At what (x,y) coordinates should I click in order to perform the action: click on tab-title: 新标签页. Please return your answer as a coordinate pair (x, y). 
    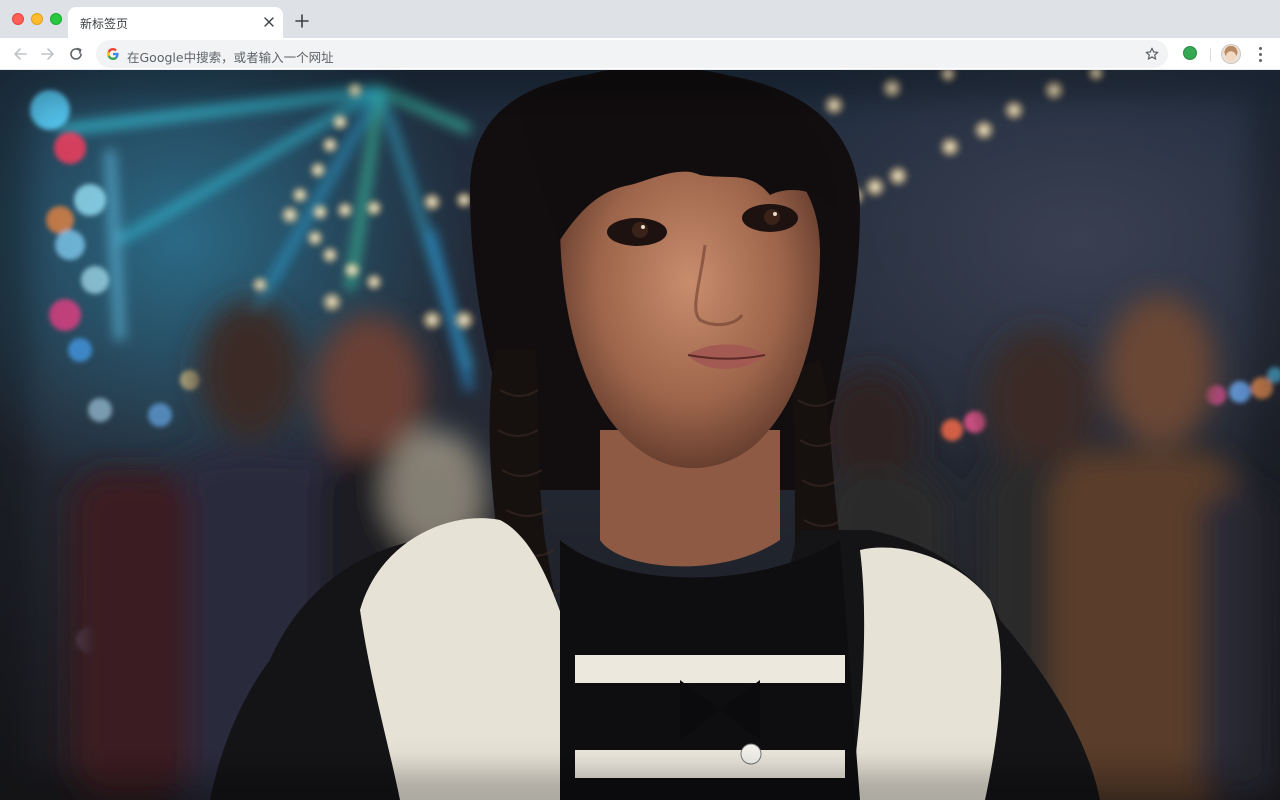
    Looking at the image, I should click on (104, 24).